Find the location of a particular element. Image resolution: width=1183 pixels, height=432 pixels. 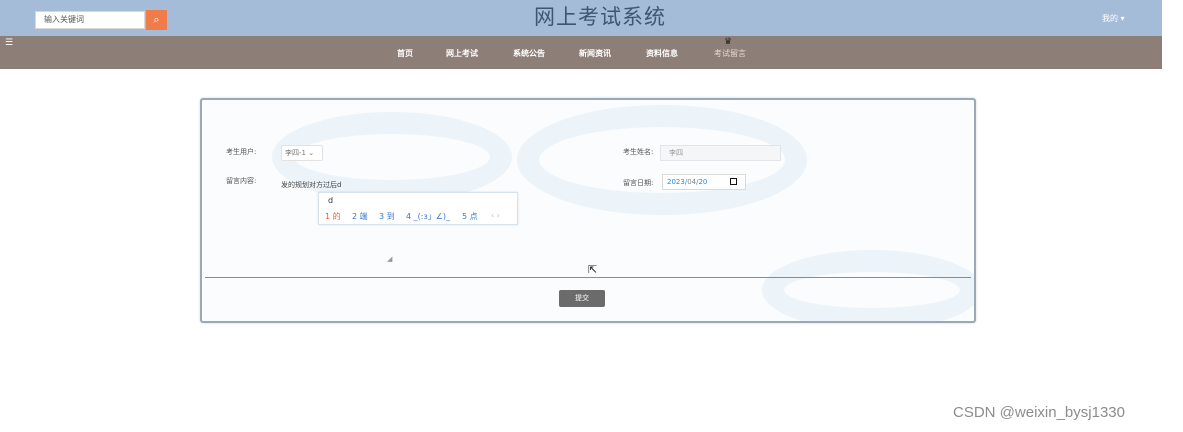

nav-item-resources: 资料信息 is located at coordinates (662, 53).